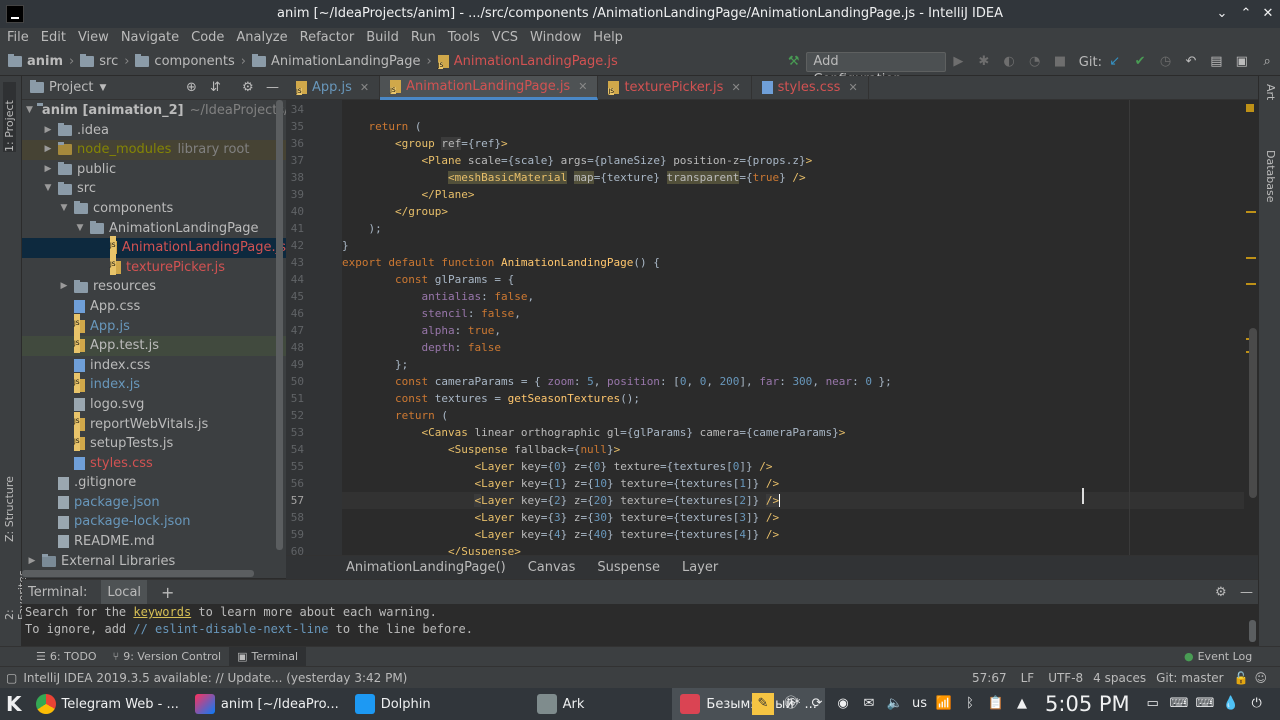 The height and width of the screenshot is (720, 1280). What do you see at coordinates (268, 656) in the screenshot?
I see `terminal-tool-button: ▣ Terminal` at bounding box center [268, 656].